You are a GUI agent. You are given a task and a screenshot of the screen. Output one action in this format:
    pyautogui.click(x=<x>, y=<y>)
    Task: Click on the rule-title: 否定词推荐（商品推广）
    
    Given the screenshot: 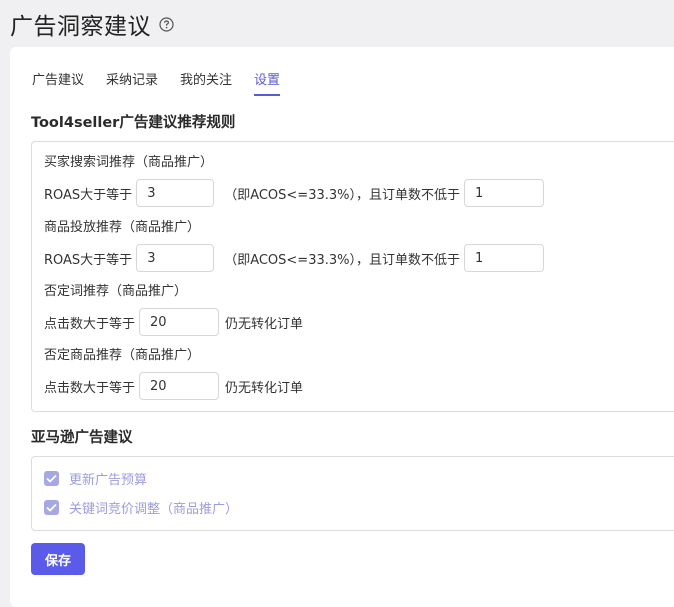 What is the action you would take?
    pyautogui.click(x=116, y=291)
    